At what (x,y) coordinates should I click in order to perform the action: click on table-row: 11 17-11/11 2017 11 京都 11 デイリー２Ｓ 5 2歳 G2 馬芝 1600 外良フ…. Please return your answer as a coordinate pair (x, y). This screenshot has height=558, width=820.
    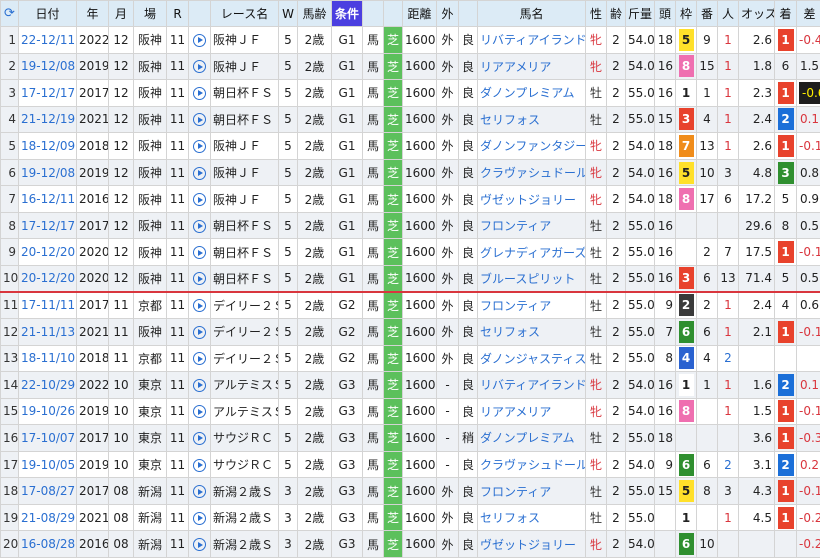
    Looking at the image, I should click on (410, 305).